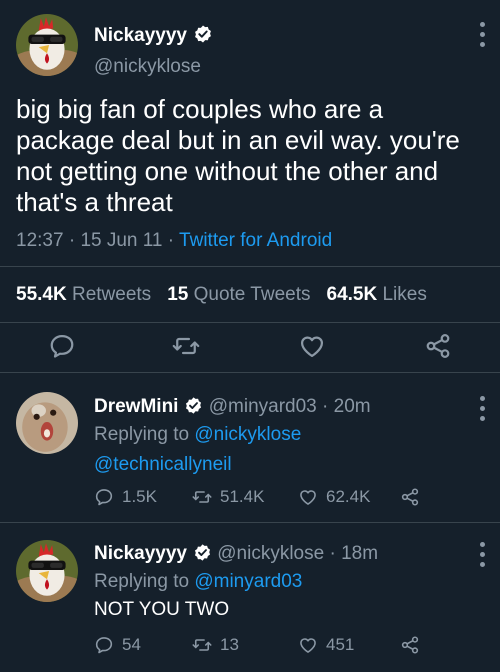  I want to click on reply-age: 20m, so click(352, 406).